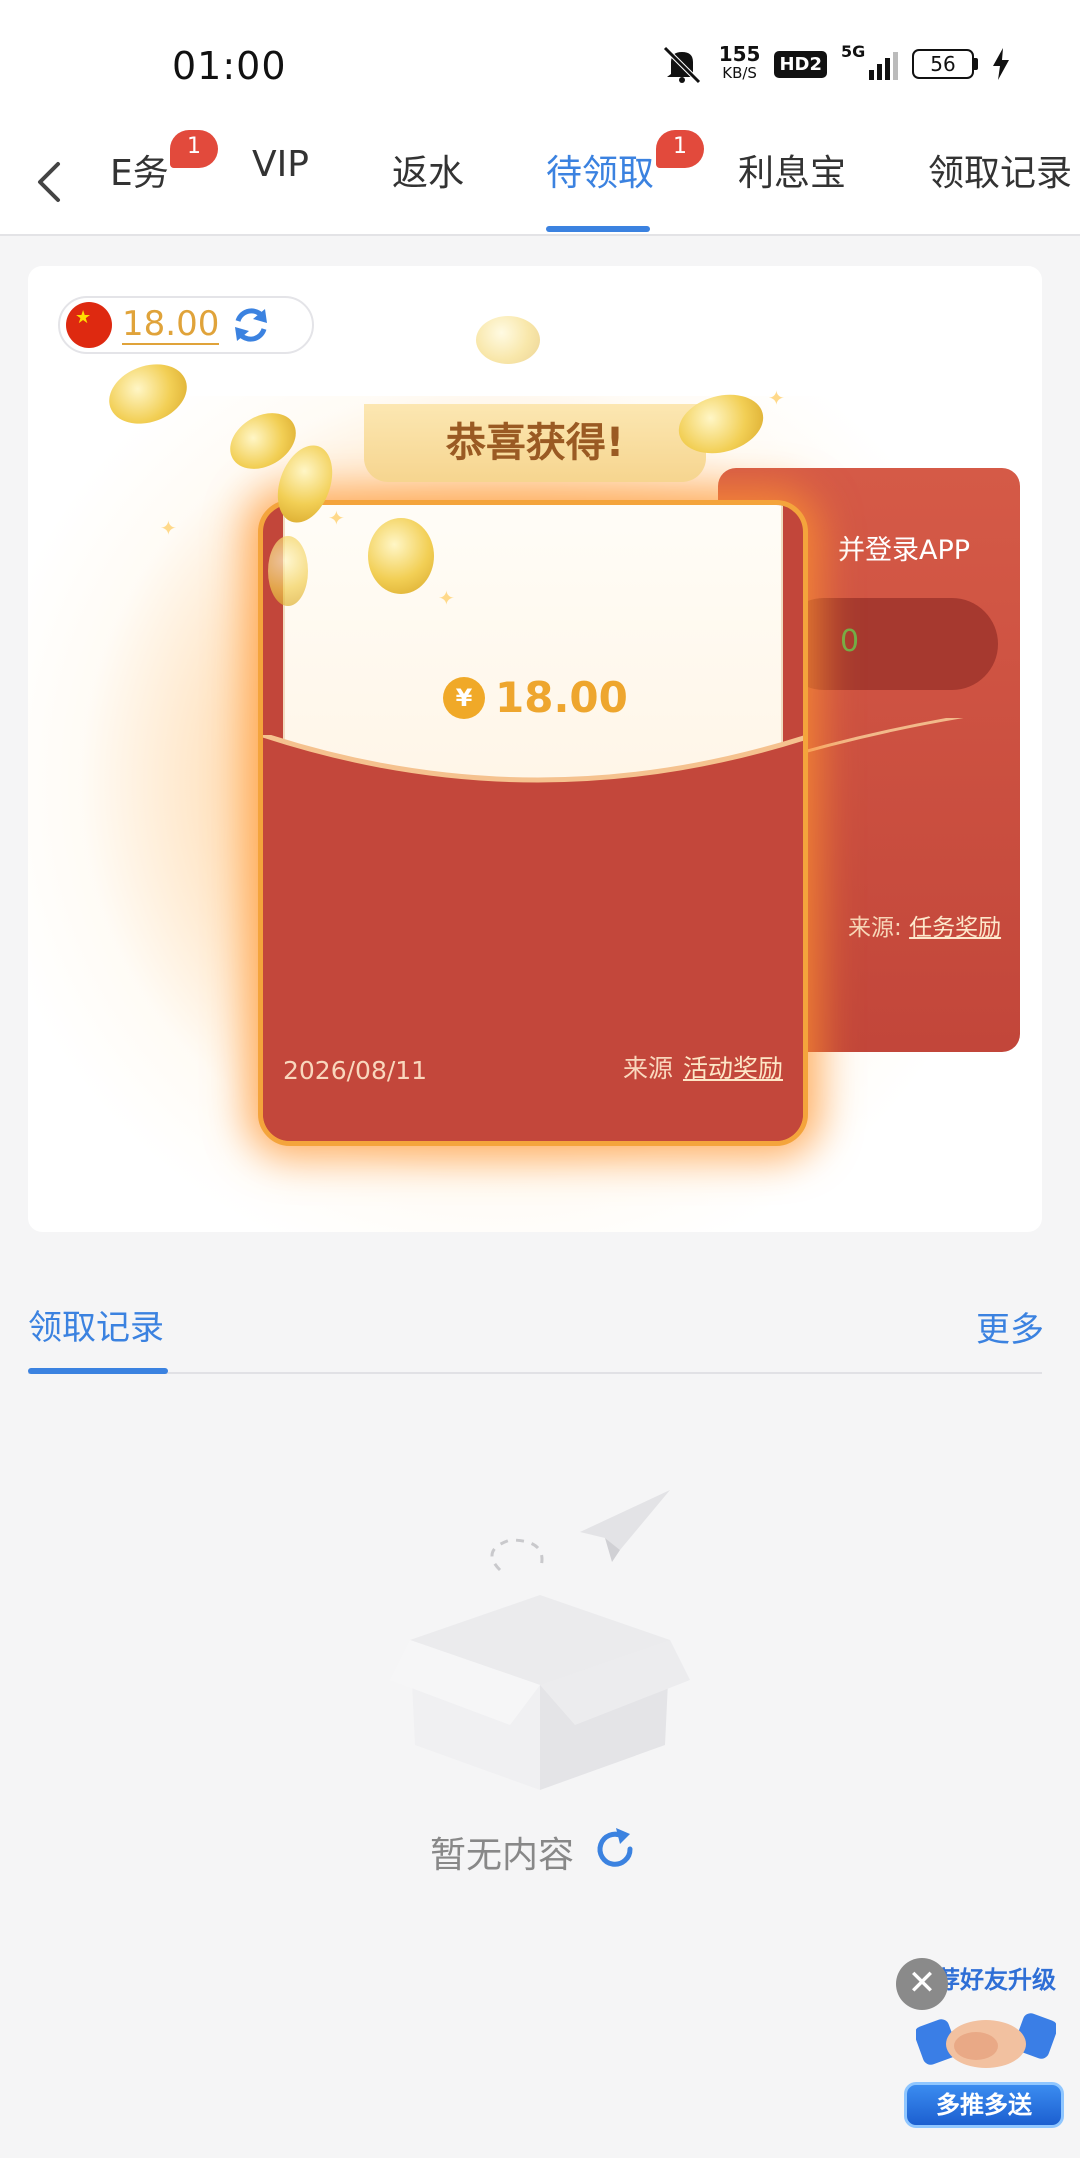 This screenshot has height=2158, width=1080. I want to click on records-divider, so click(535, 1373).